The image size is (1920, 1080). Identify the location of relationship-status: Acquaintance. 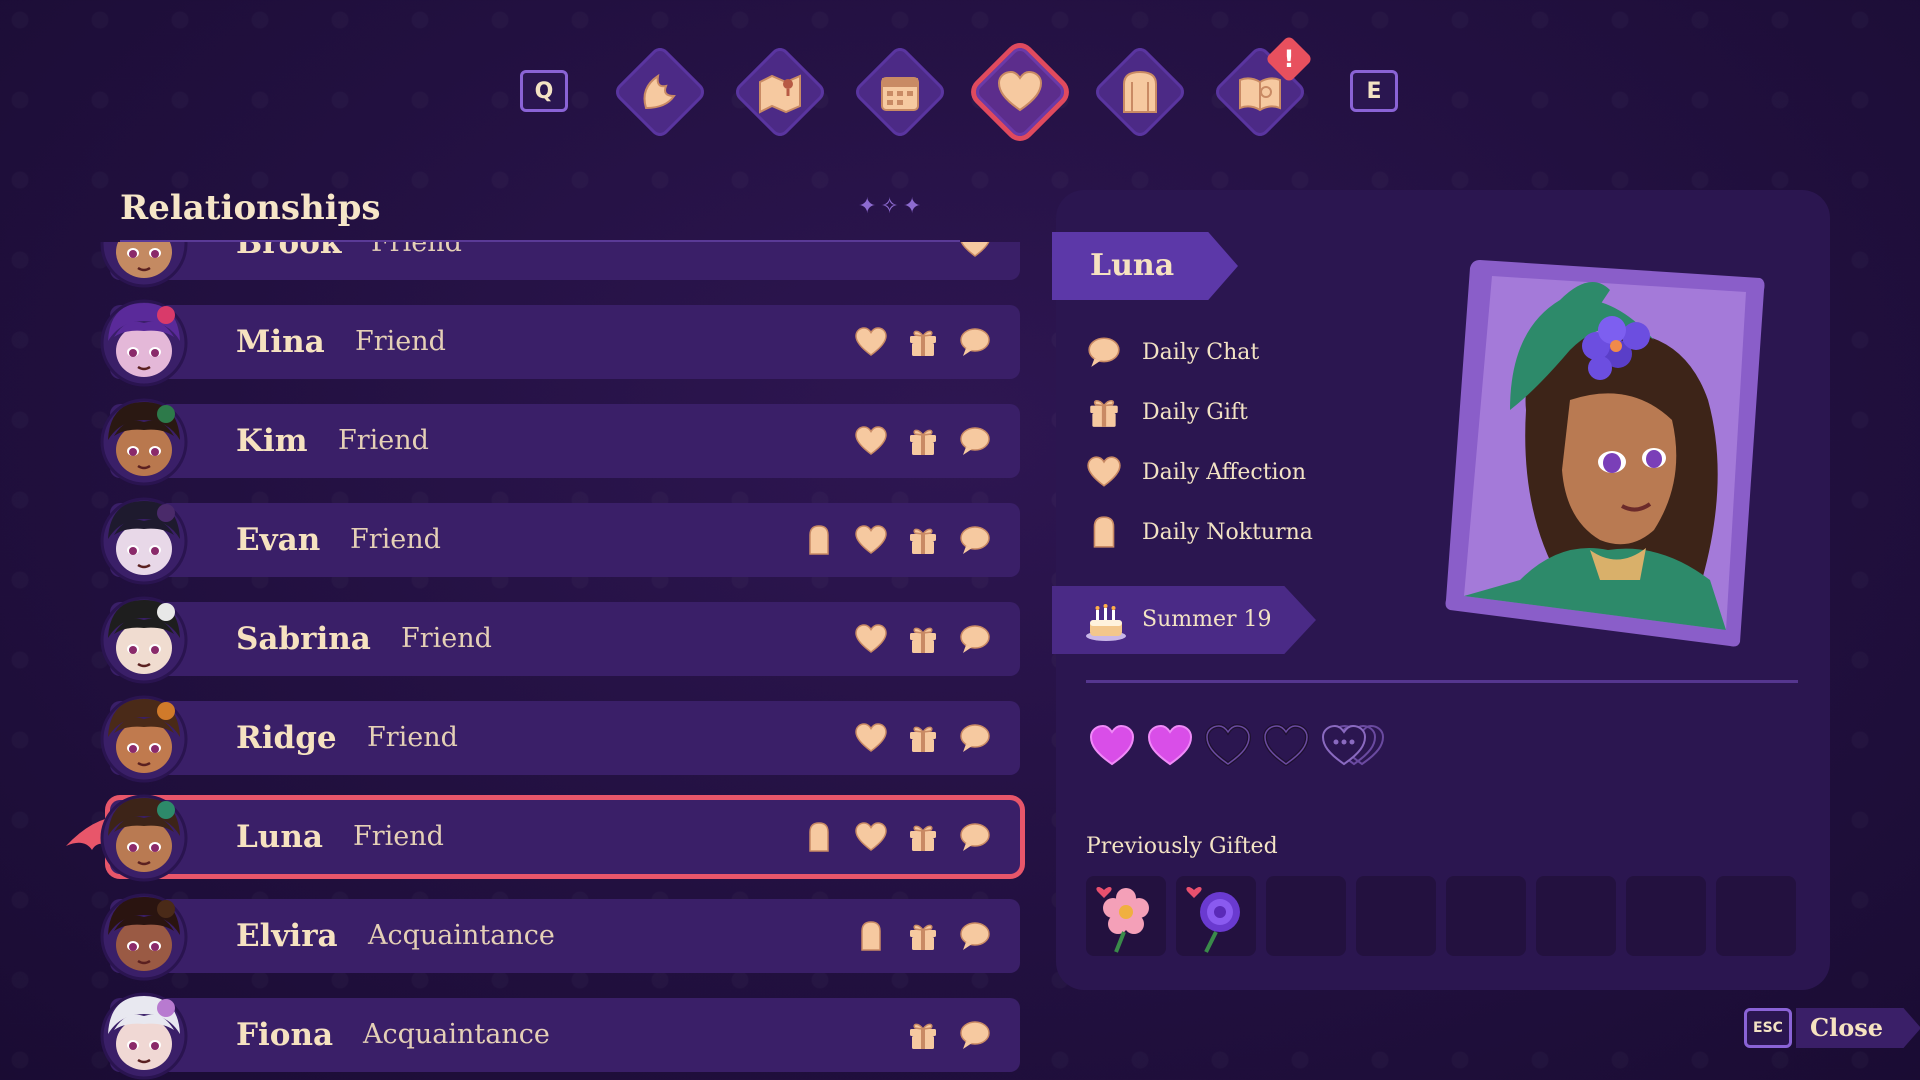
(461, 935).